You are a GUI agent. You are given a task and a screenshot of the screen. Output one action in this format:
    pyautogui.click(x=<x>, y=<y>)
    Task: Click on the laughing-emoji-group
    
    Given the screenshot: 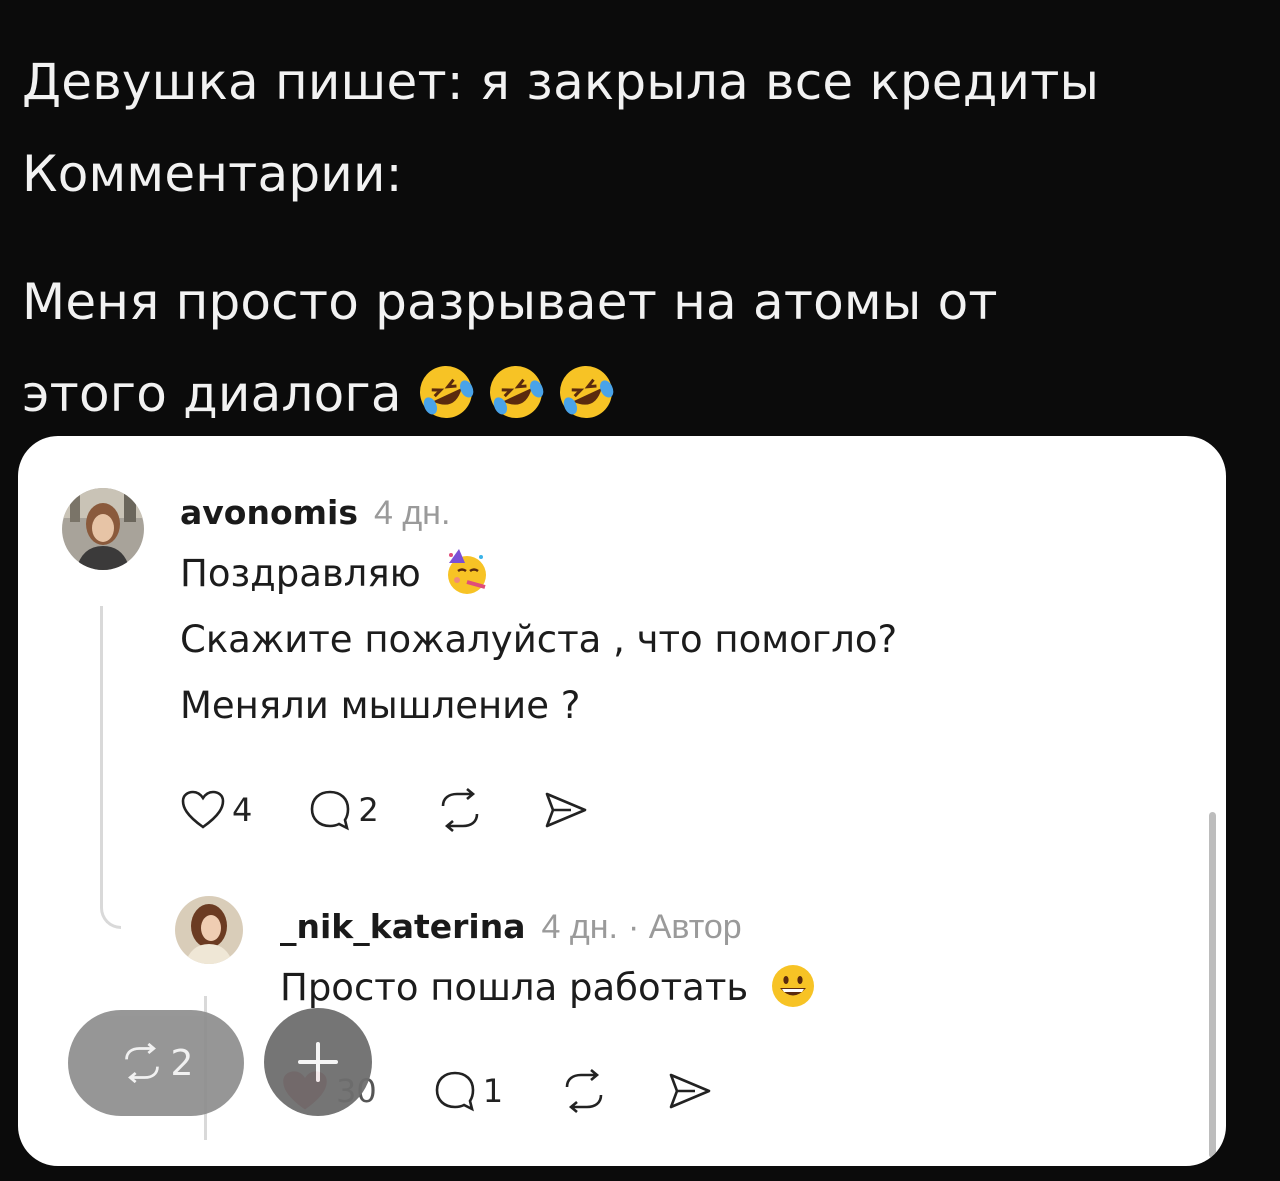 What is the action you would take?
    pyautogui.click(x=516, y=392)
    